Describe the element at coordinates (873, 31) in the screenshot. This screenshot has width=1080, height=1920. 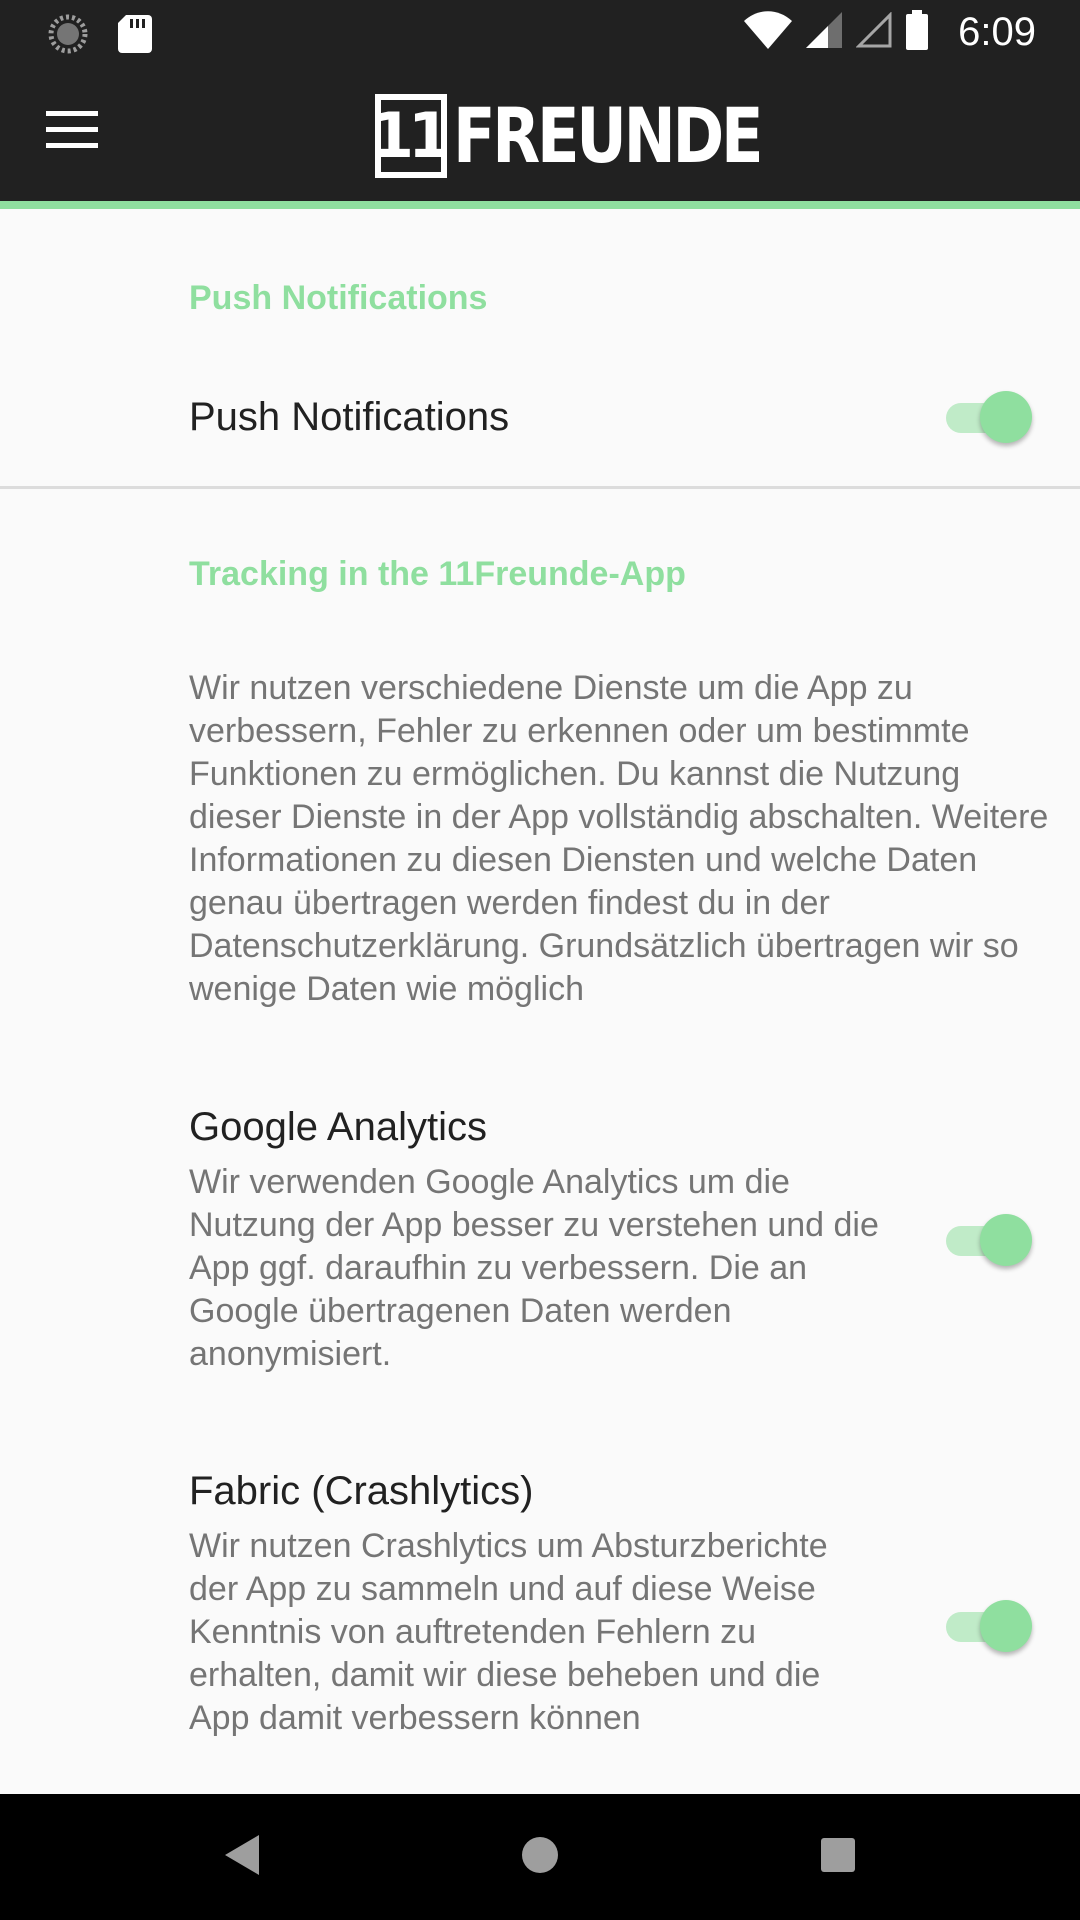
I see `signal-empty-icon` at that location.